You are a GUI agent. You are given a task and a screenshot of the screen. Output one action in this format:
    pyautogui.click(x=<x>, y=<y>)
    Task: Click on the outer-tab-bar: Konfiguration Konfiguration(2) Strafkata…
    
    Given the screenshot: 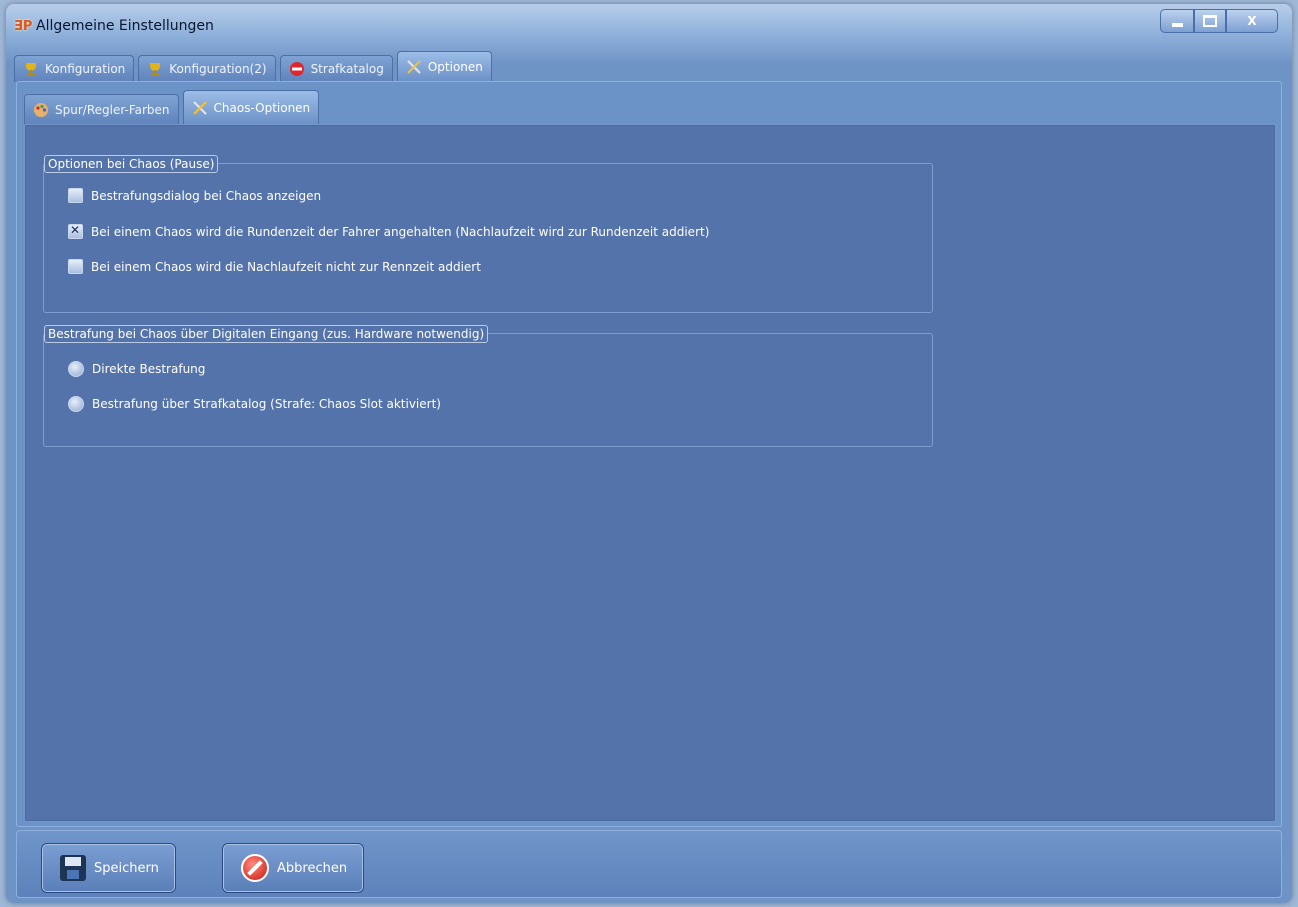 What is the action you would take?
    pyautogui.click(x=255, y=66)
    